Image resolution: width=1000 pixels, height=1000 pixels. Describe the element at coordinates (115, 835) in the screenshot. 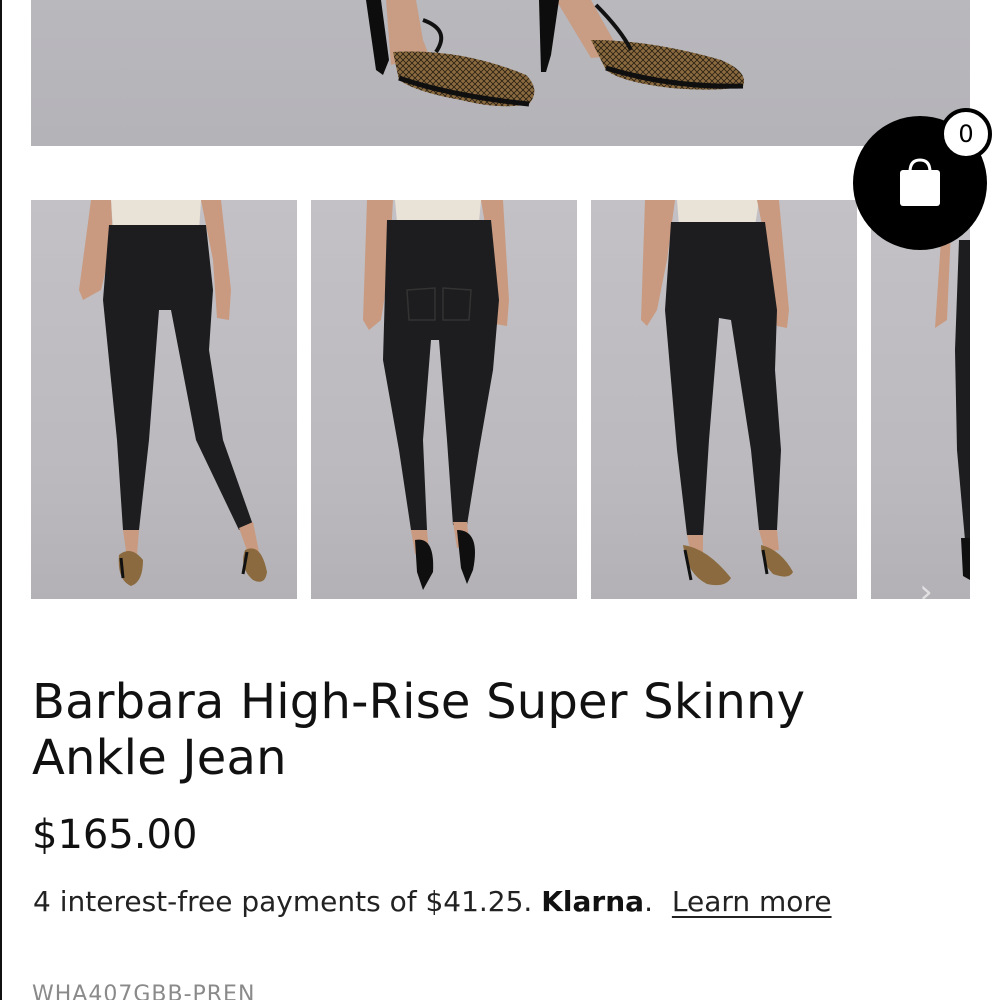

I see `product-price: $165.00` at that location.